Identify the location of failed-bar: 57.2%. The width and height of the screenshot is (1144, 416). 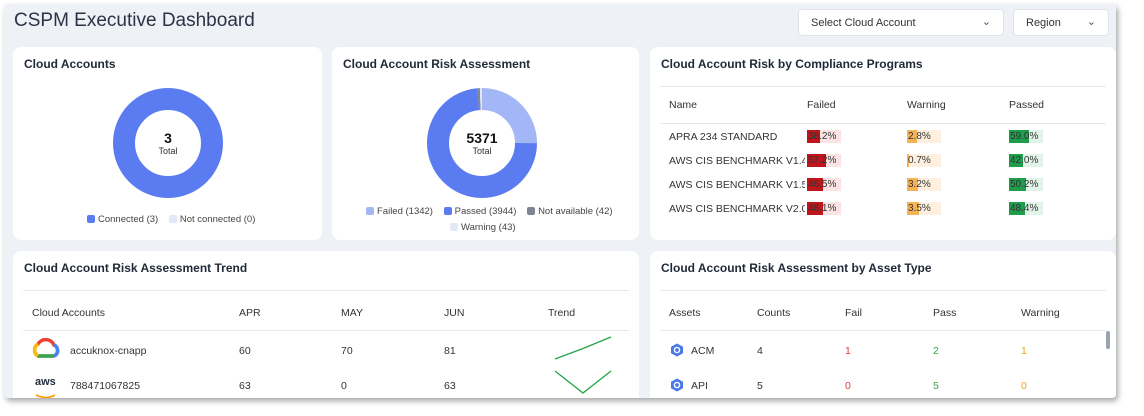
(824, 160).